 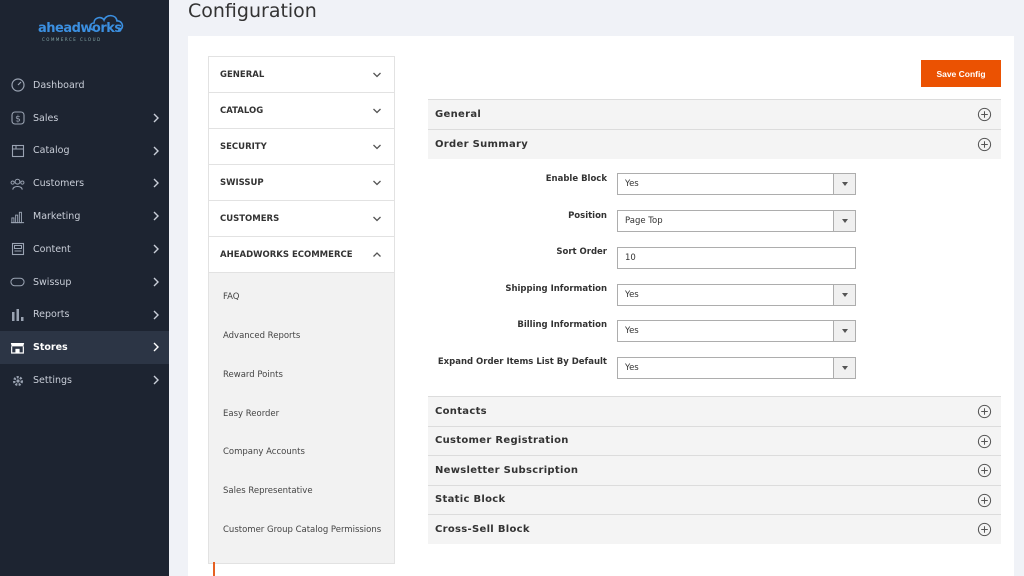 What do you see at coordinates (84, 27) in the screenshot?
I see `brand-logo: aheadworks COMMERCE CLOUD` at bounding box center [84, 27].